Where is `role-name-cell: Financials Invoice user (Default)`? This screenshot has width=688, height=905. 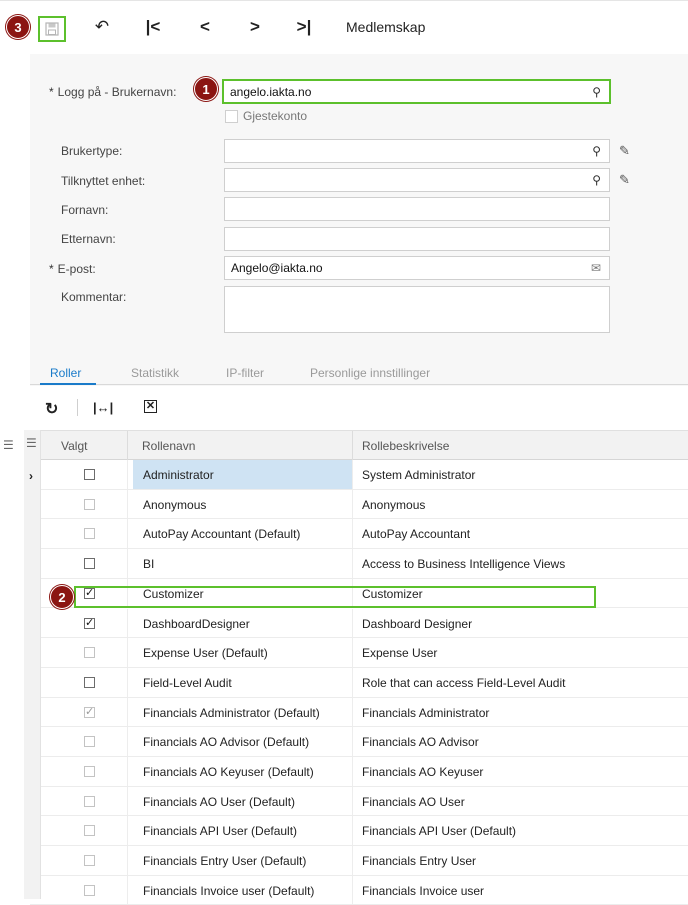
role-name-cell: Financials Invoice user (Default) is located at coordinates (229, 890).